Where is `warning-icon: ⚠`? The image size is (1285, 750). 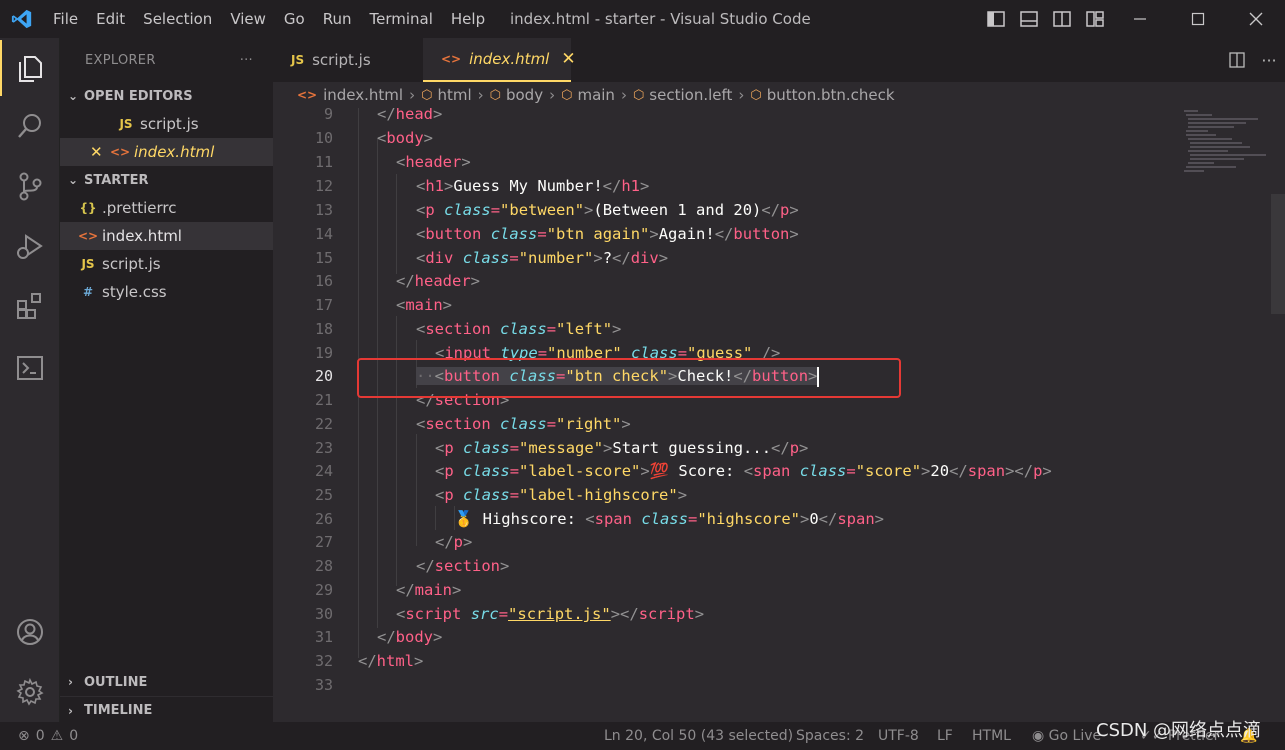
warning-icon: ⚠ is located at coordinates (57, 736).